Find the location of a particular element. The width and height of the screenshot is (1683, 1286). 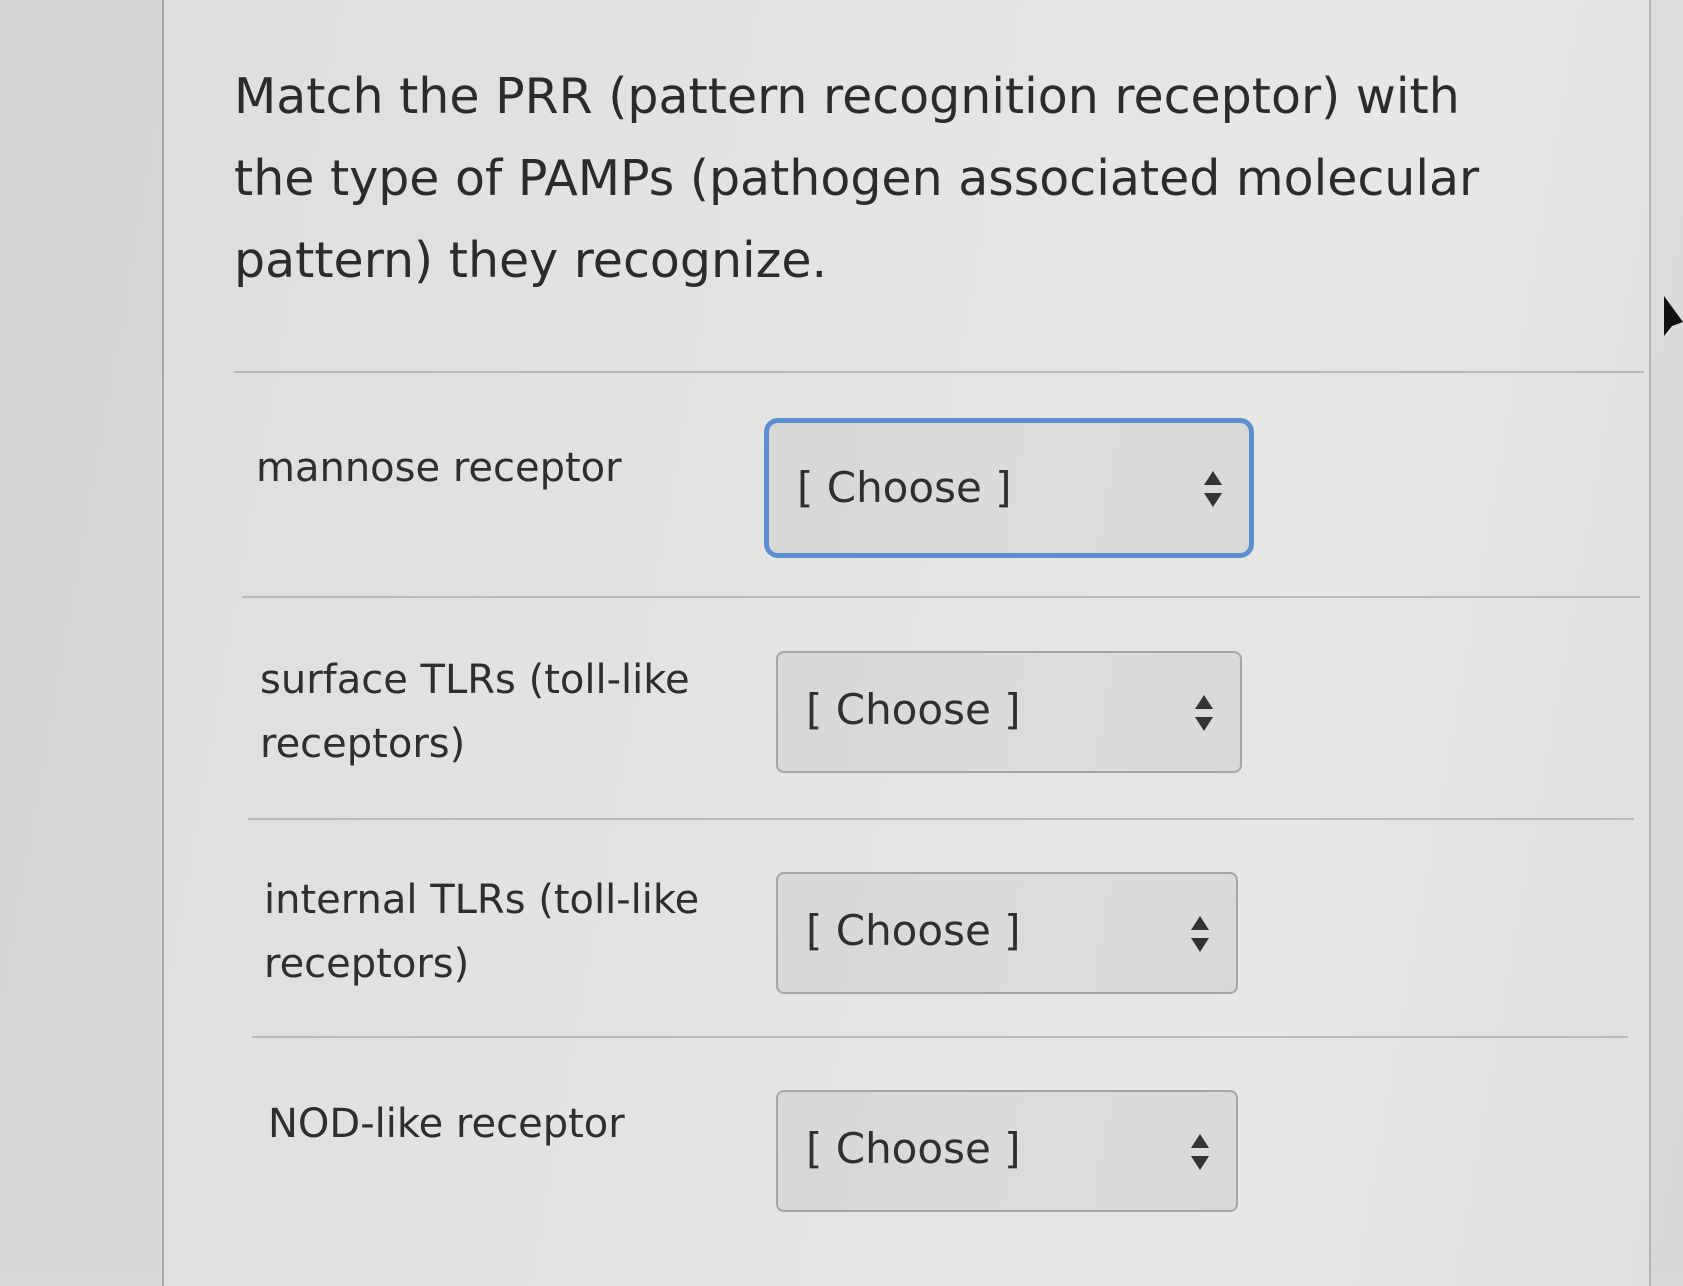

match-select-nod-like-receptor: [ Choose ] is located at coordinates (1007, 1151).